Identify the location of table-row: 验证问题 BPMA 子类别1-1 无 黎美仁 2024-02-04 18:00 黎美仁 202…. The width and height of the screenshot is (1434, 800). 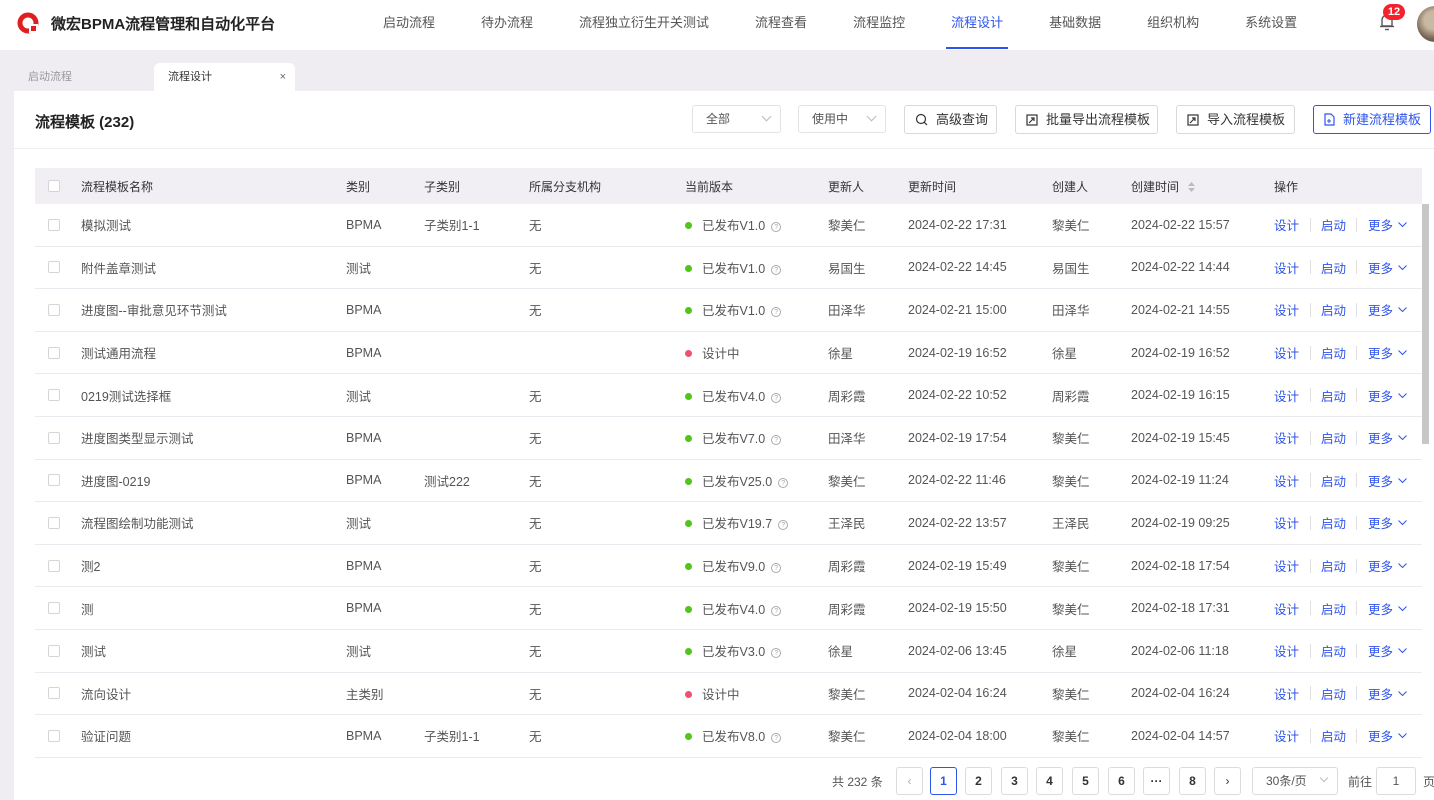
(728, 736).